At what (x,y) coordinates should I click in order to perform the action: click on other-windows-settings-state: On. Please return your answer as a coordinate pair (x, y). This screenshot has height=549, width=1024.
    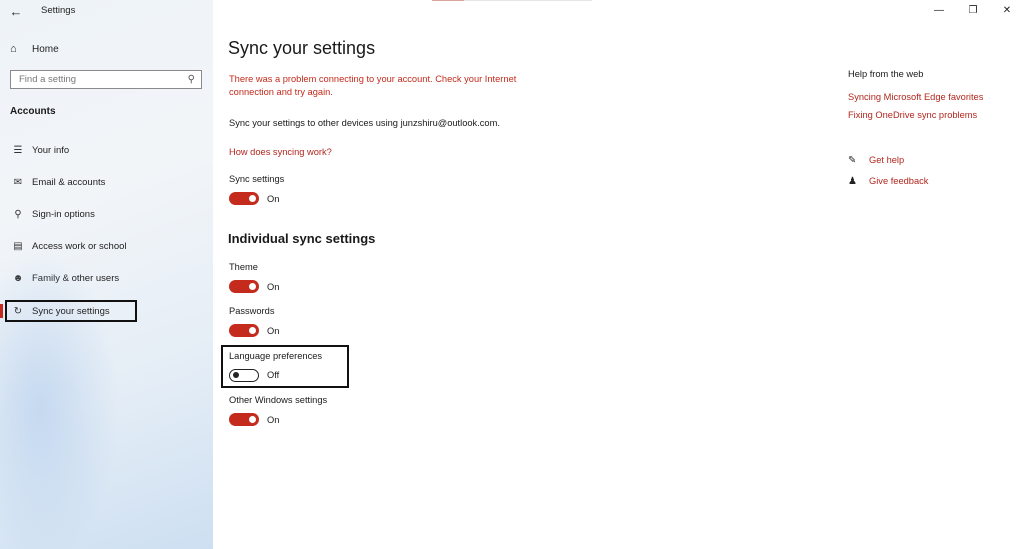
    Looking at the image, I should click on (273, 420).